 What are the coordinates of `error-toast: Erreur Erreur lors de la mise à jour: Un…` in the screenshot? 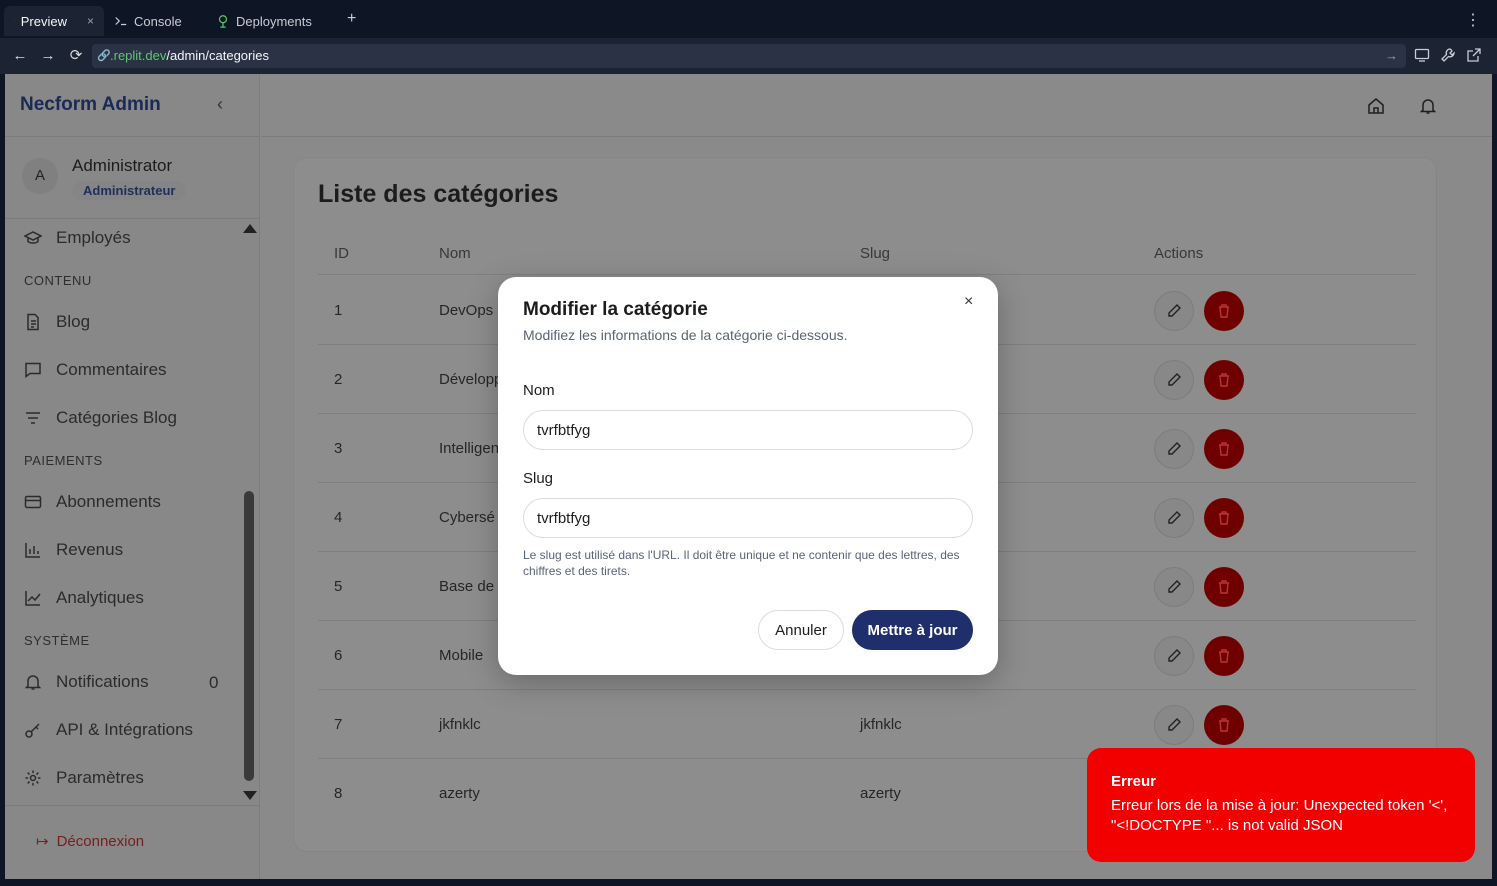 It's located at (1281, 805).